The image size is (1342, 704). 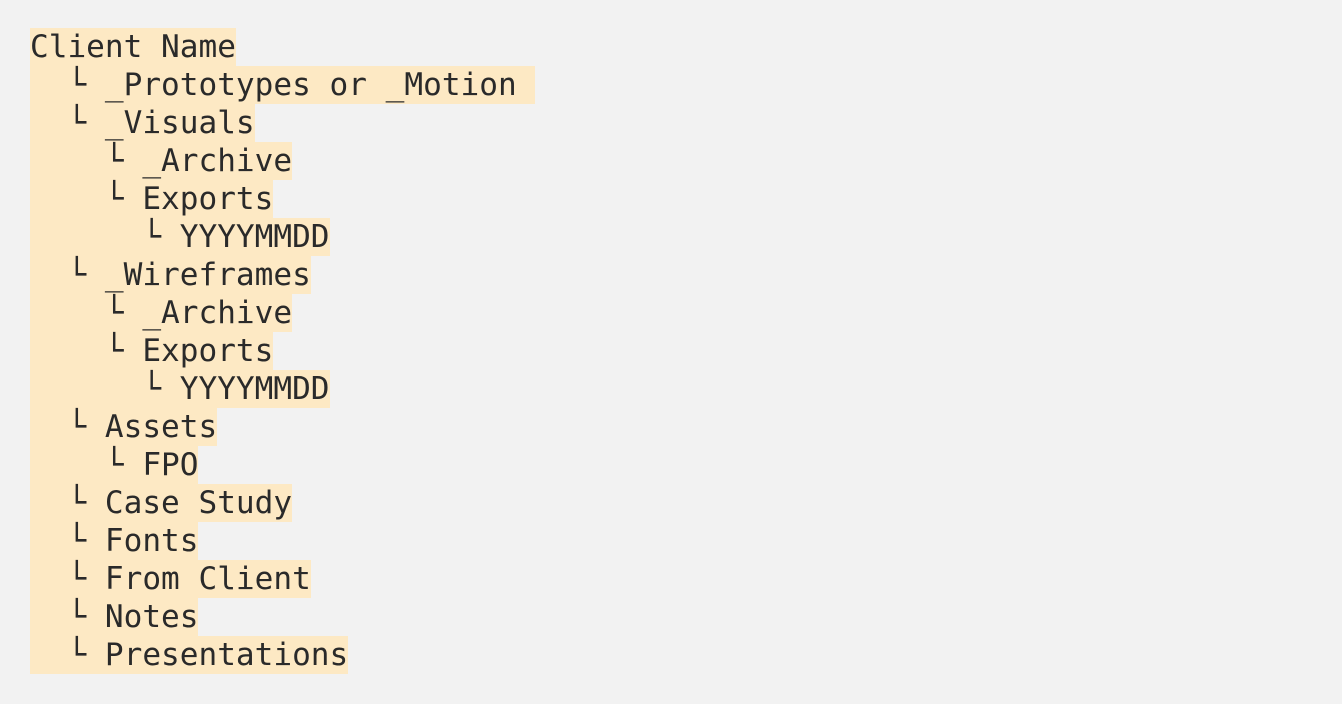 What do you see at coordinates (282, 541) in the screenshot?
I see `tree-line: └ Fonts` at bounding box center [282, 541].